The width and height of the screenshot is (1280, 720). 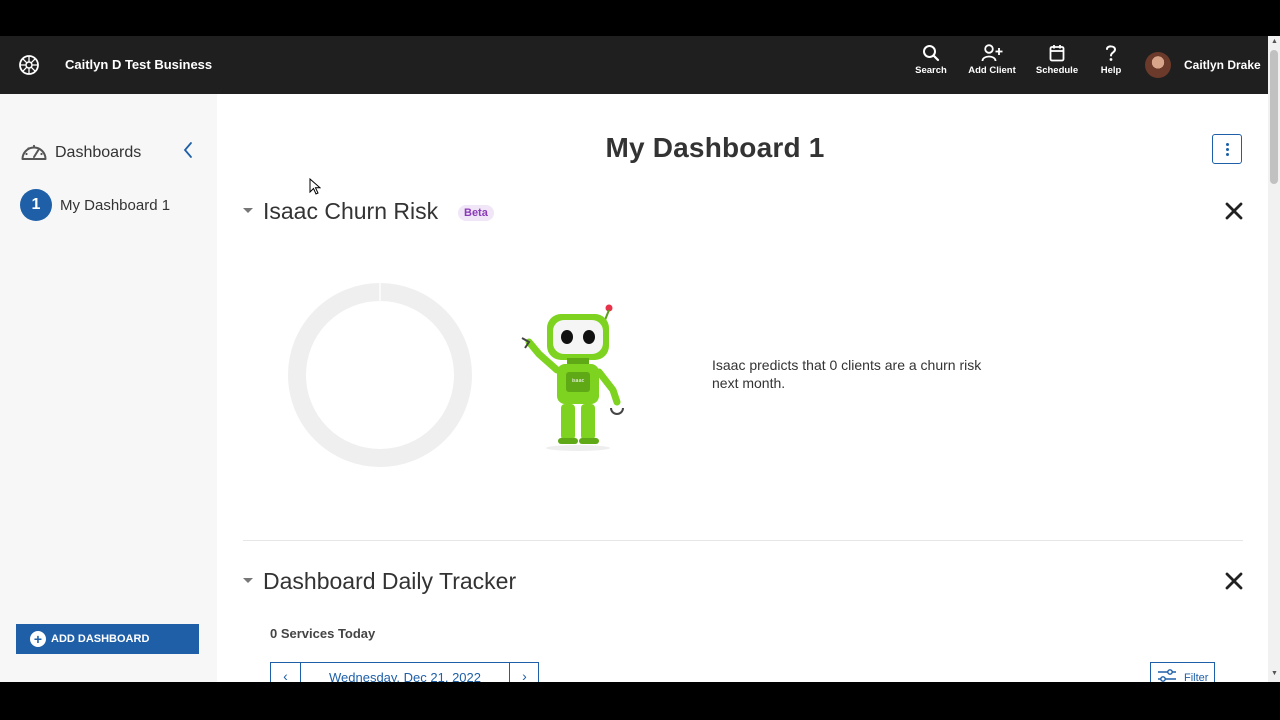 What do you see at coordinates (390, 581) in the screenshot?
I see `daily-tracker-card-title: Dashboard Daily Tracker` at bounding box center [390, 581].